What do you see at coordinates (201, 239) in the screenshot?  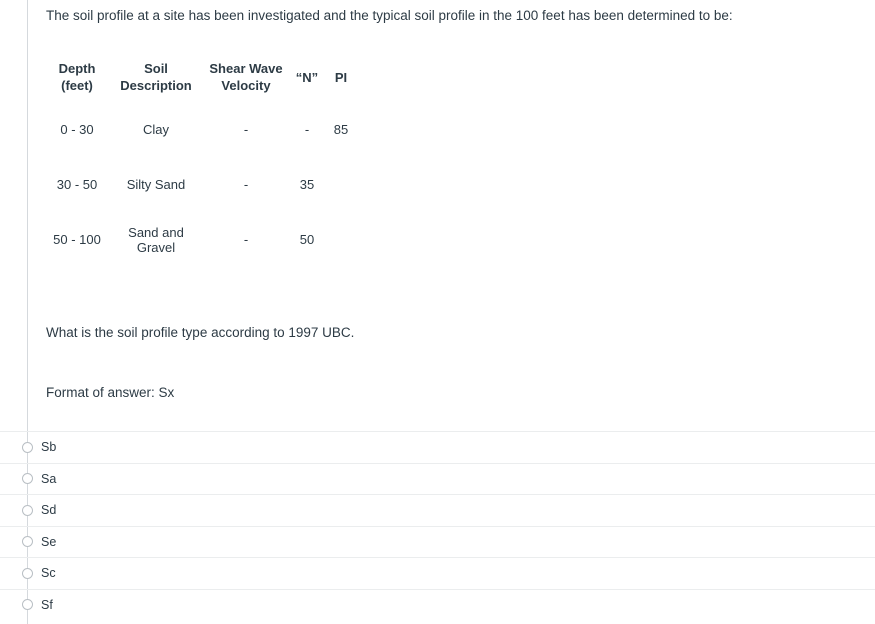 I see `table-row: 50 - 100 Sand and Gravel - 50` at bounding box center [201, 239].